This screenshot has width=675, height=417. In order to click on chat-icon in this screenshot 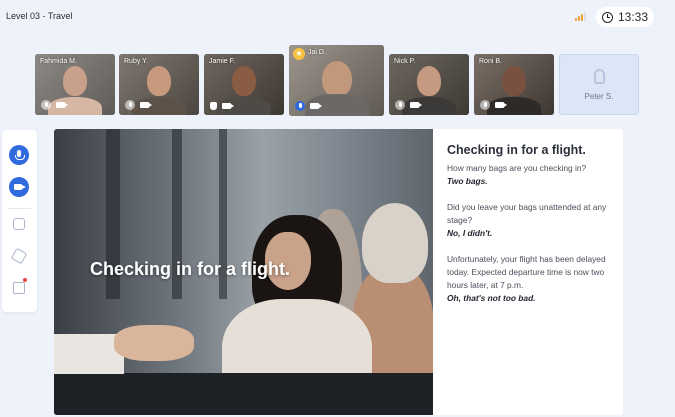, I will do `click(19, 288)`.